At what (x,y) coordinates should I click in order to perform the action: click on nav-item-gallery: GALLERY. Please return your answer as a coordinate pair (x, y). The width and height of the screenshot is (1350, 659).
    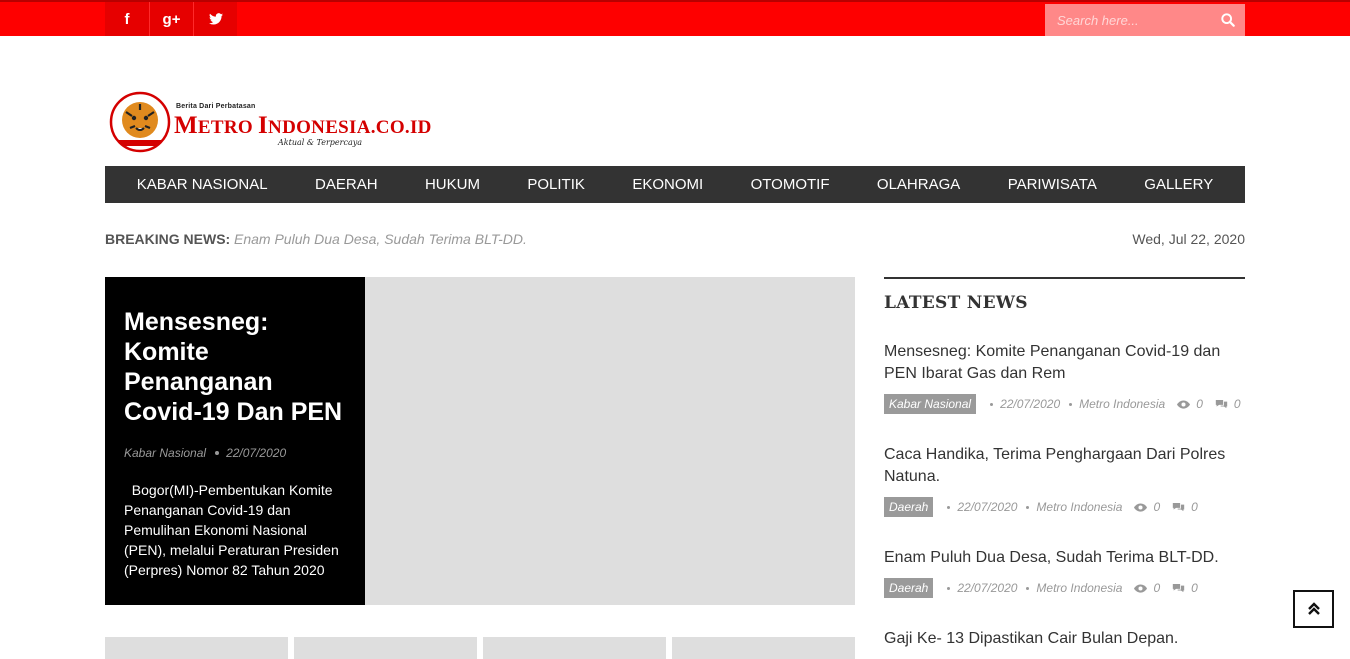
    Looking at the image, I should click on (1178, 184).